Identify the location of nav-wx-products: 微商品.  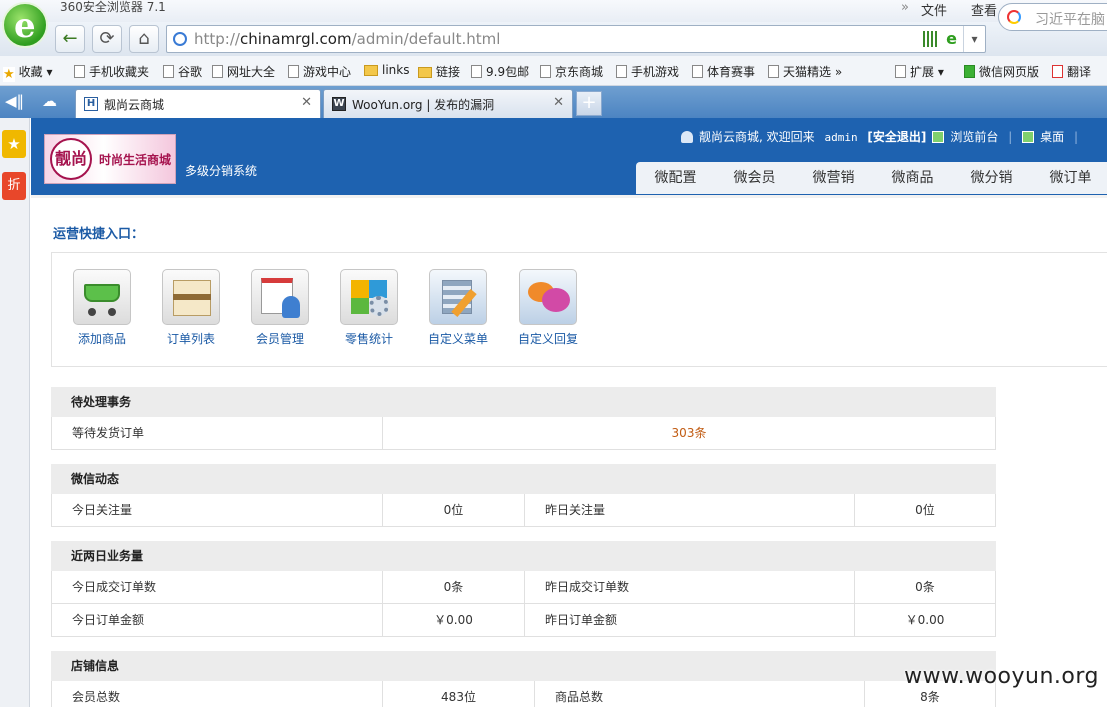
(912, 178).